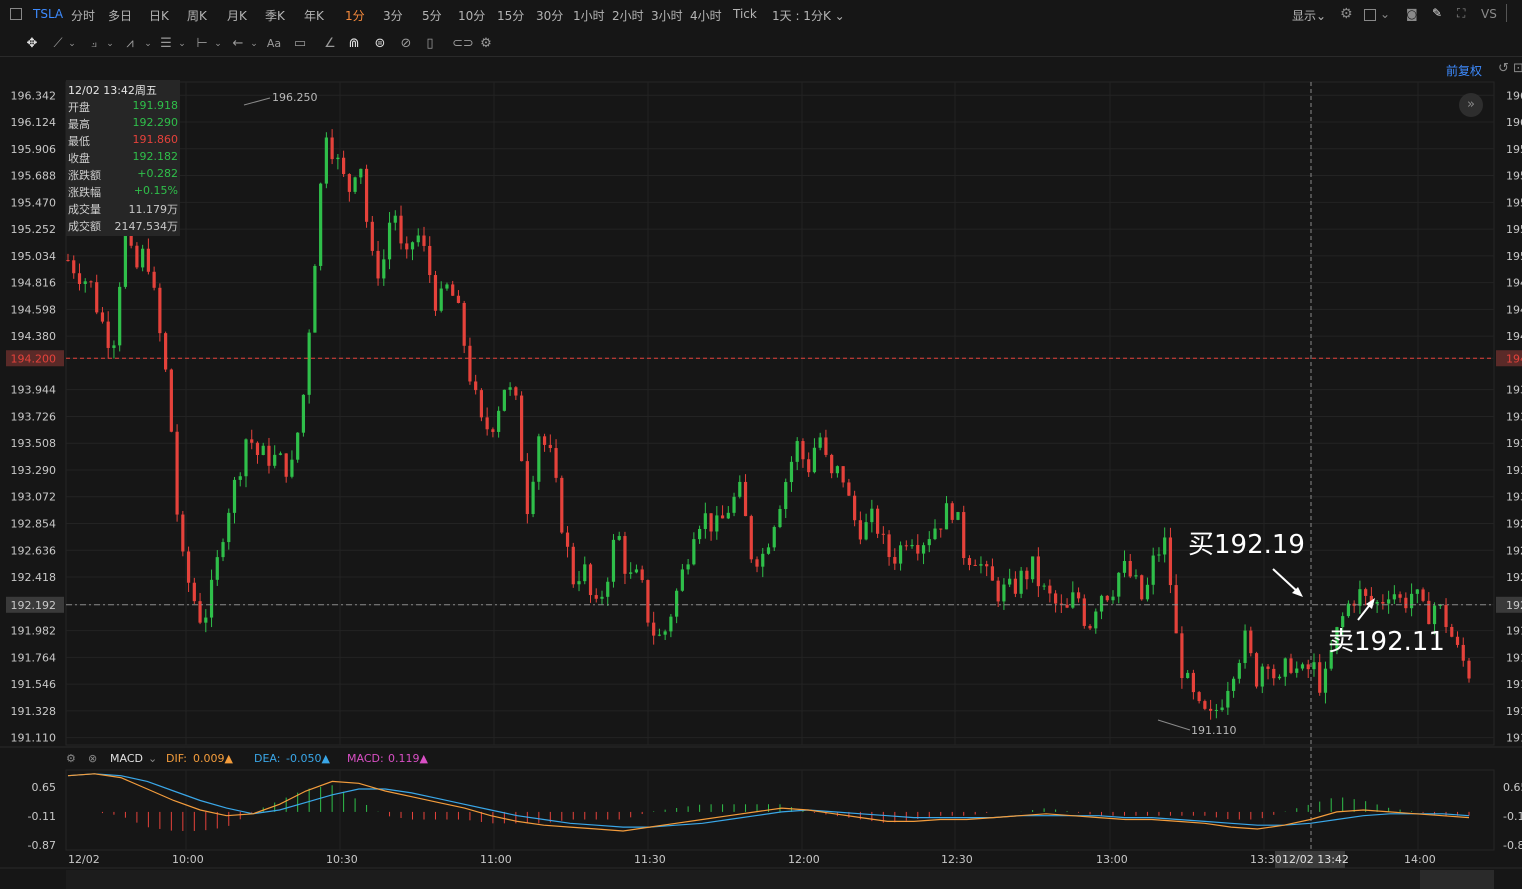  I want to click on price-tick: 196, so click(1514, 95).